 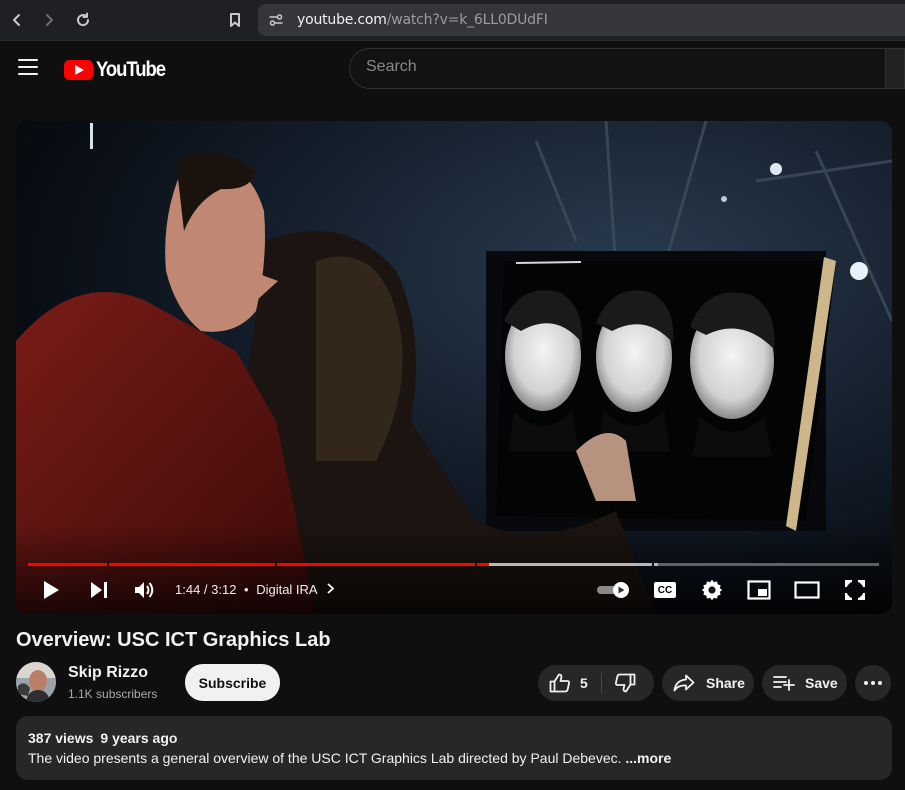 What do you see at coordinates (78, 70) in the screenshot?
I see `youtube-play-logo-icon` at bounding box center [78, 70].